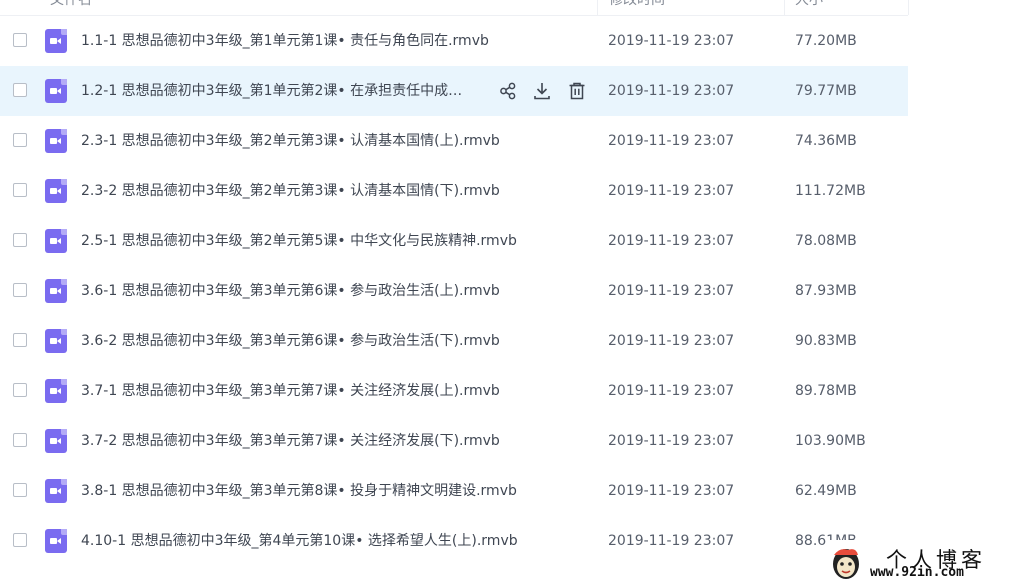 The height and width of the screenshot is (586, 1020). Describe the element at coordinates (826, 91) in the screenshot. I see `file-size: 79.77MB` at that location.